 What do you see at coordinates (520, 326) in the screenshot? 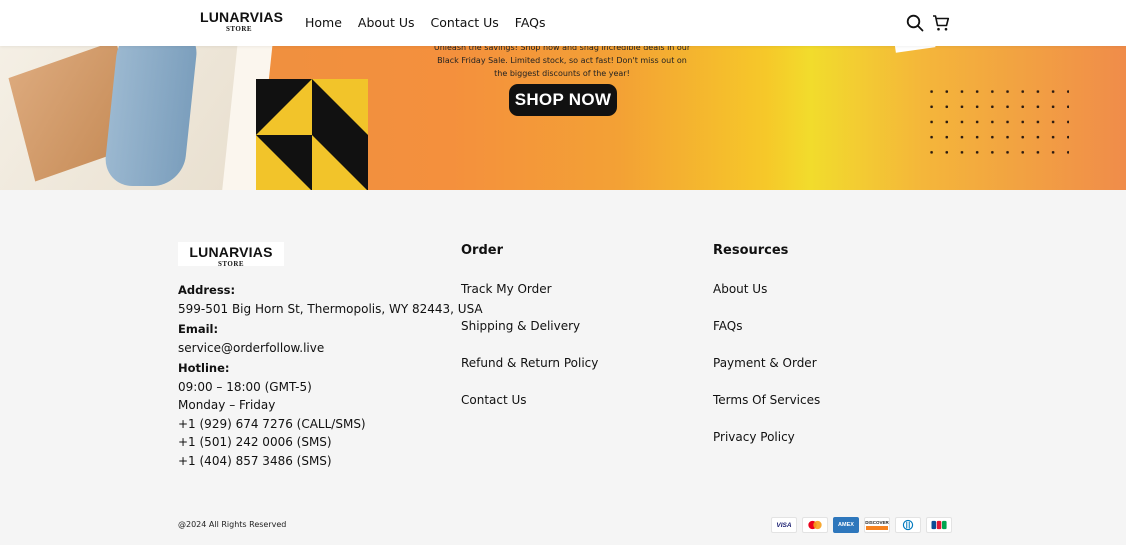
I see `link-shipping-delivery: Shipping & Delivery` at bounding box center [520, 326].